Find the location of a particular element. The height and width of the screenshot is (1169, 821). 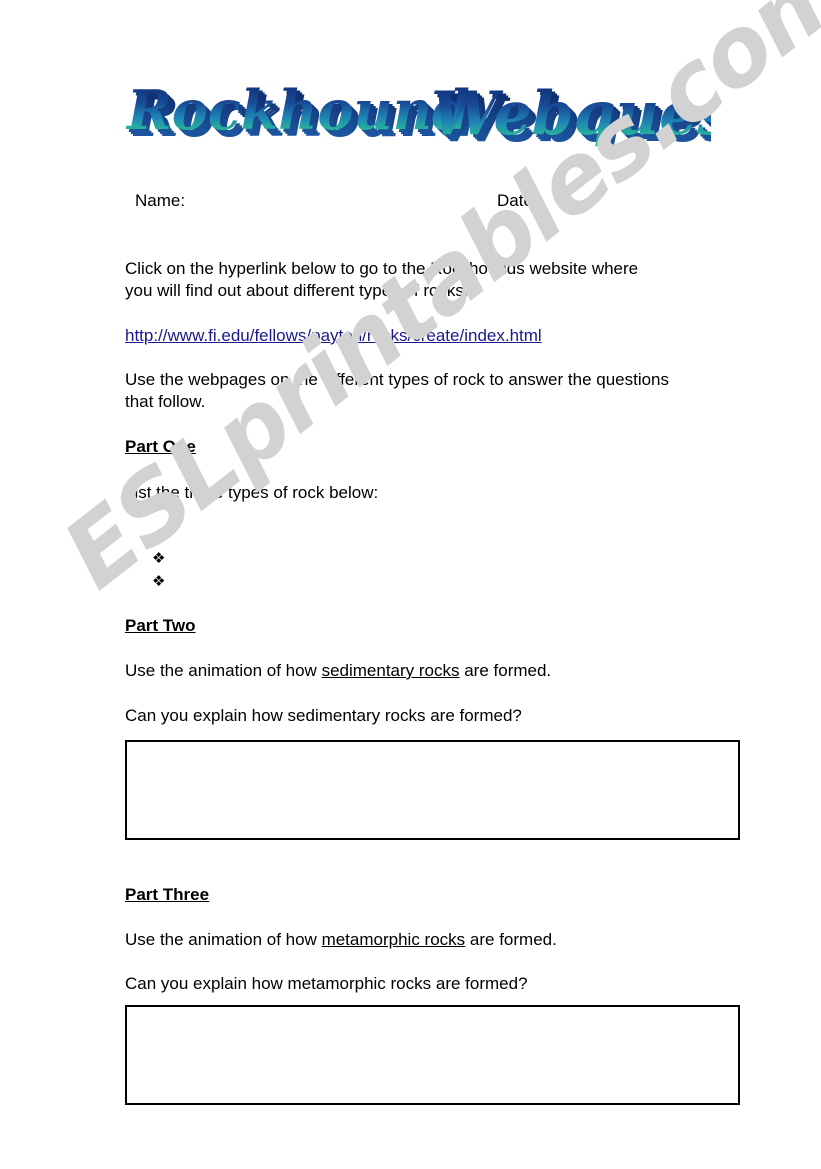

sedimentary-rocks-link: sedimentary rocks is located at coordinates (391, 670).